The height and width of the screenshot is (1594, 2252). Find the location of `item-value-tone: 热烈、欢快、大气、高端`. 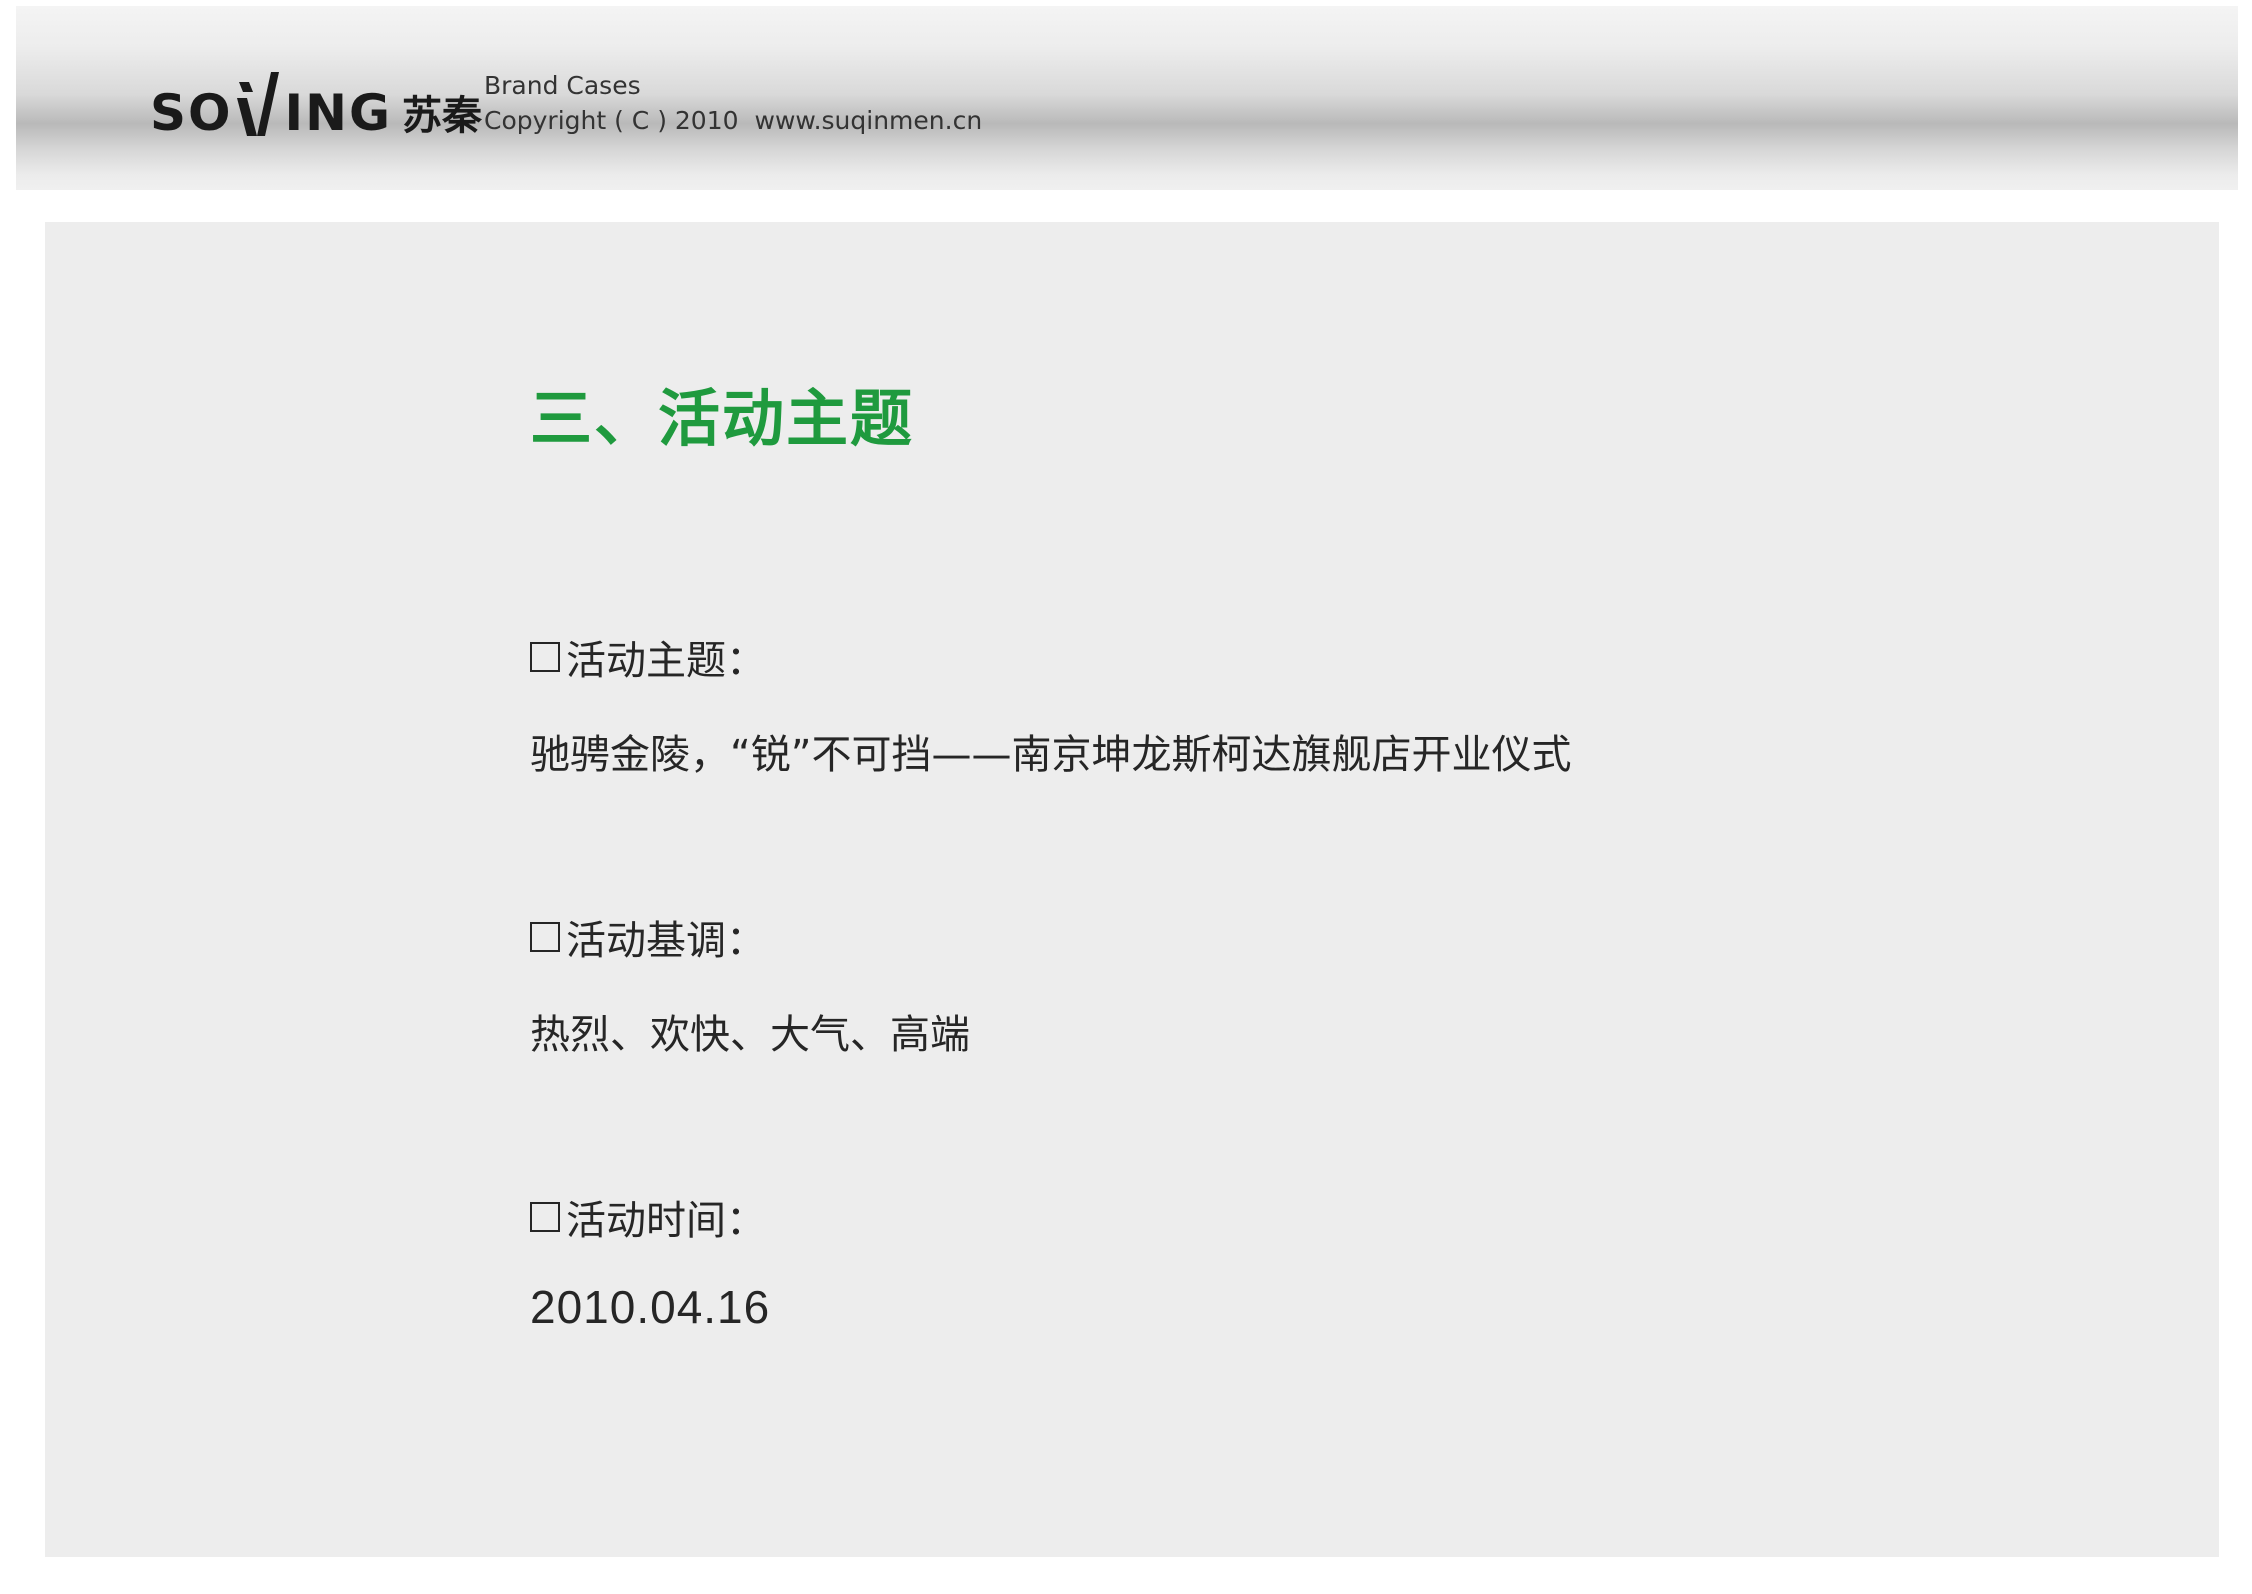

item-value-tone: 热烈、欢快、大气、高端 is located at coordinates (750, 1035).